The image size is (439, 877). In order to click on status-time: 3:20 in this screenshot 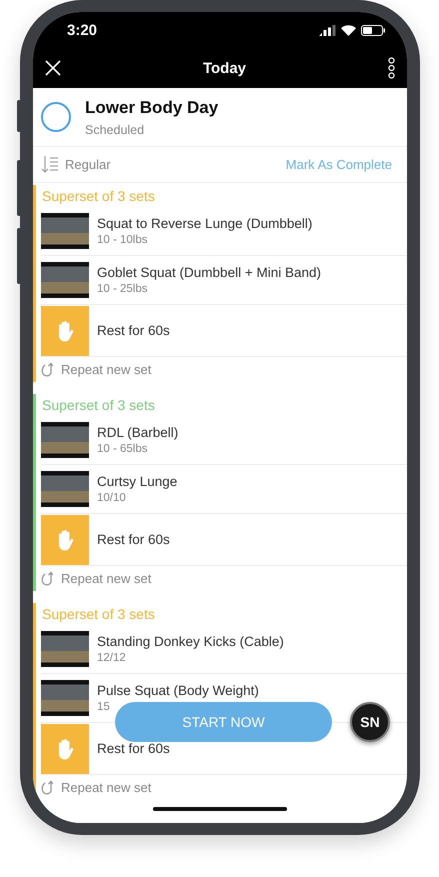, I will do `click(82, 30)`.